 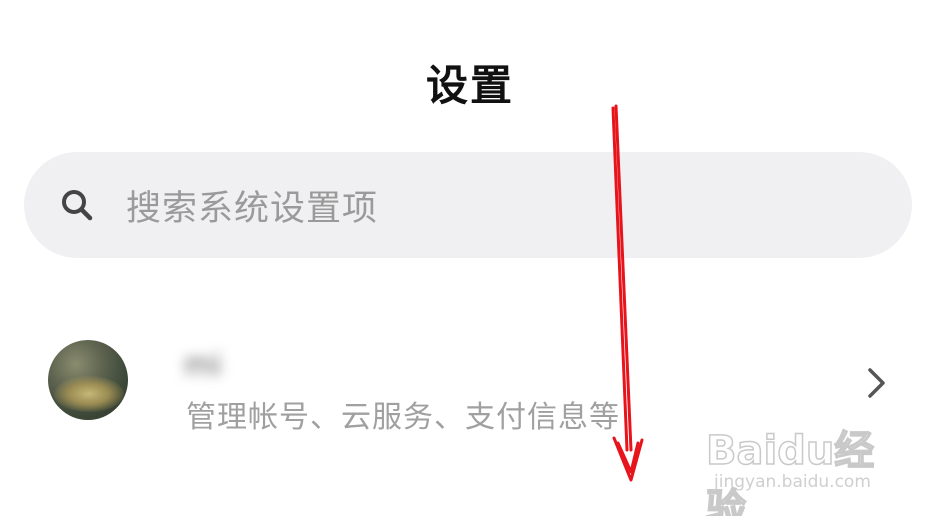 I want to click on search-icon, so click(x=77, y=205).